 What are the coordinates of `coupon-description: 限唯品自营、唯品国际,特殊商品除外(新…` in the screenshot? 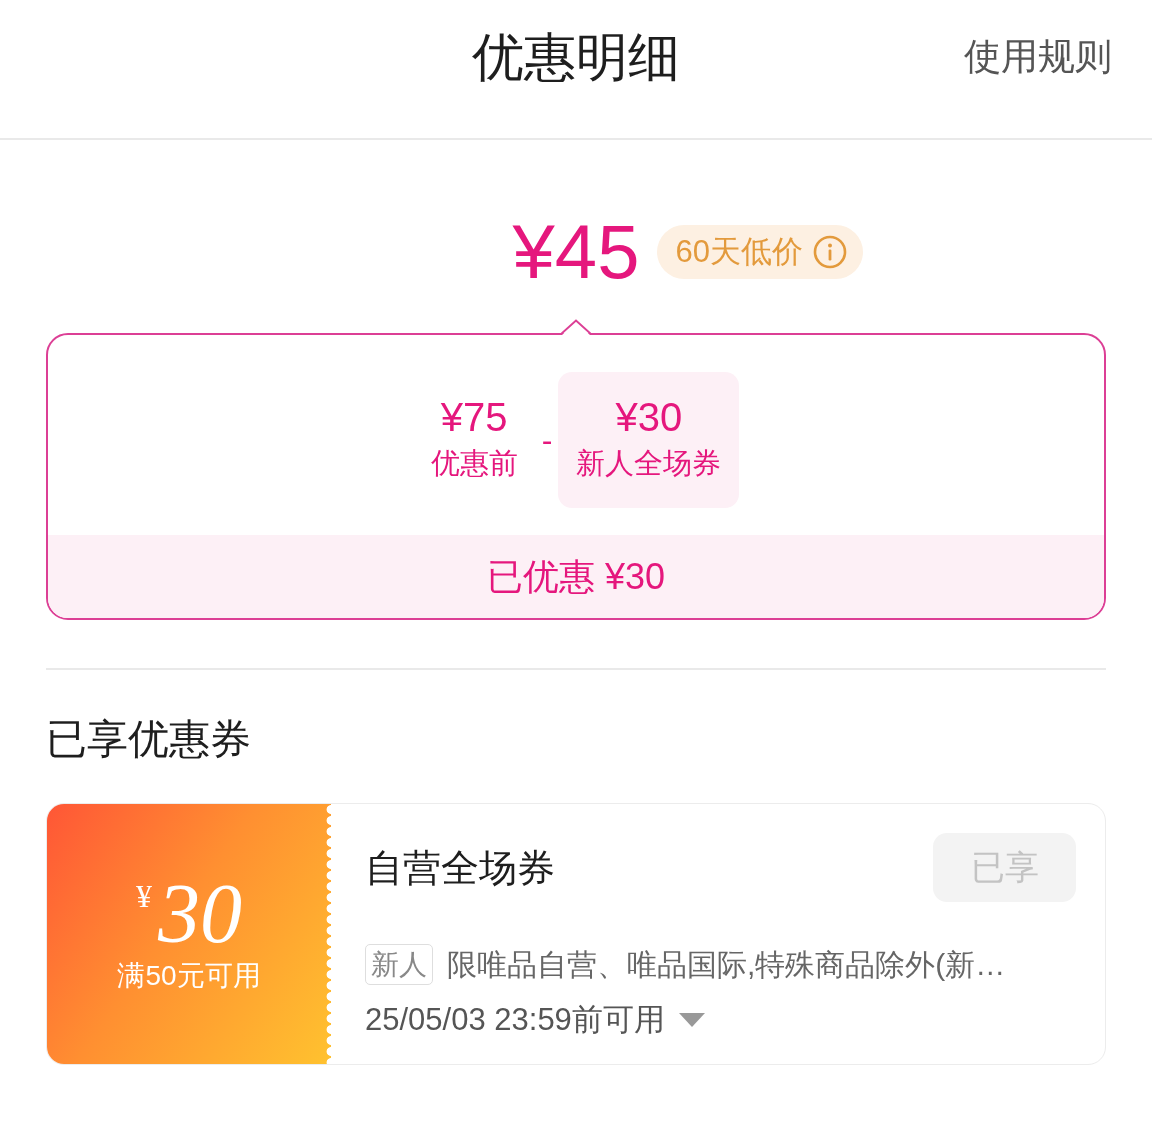 It's located at (726, 964).